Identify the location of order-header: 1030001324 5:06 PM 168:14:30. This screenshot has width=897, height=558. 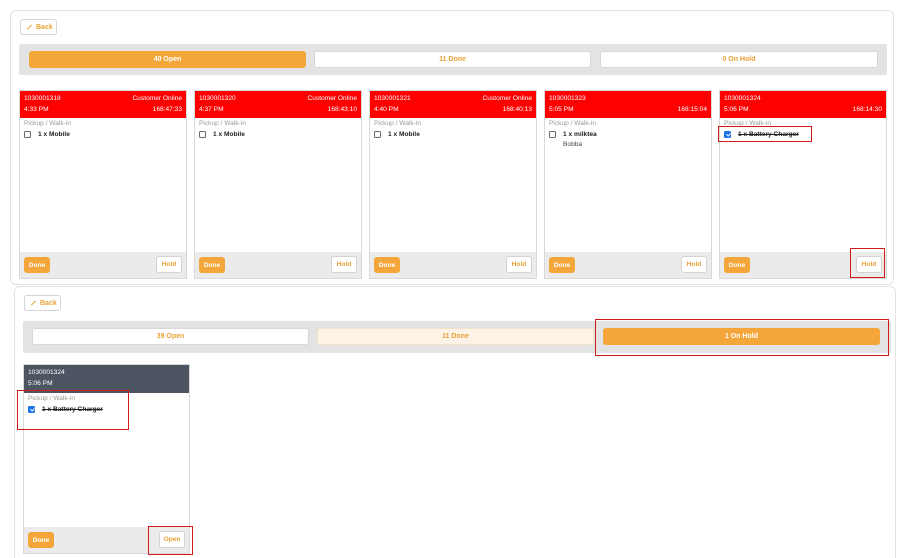
(803, 104).